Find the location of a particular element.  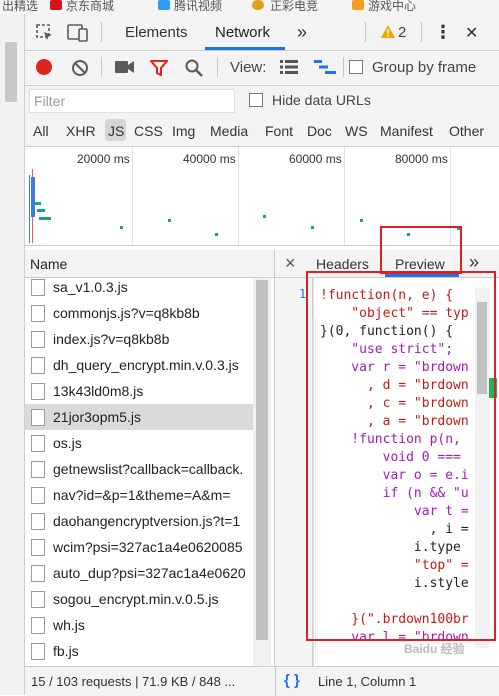

cursor-position: Line 1, Column 1 is located at coordinates (367, 681).